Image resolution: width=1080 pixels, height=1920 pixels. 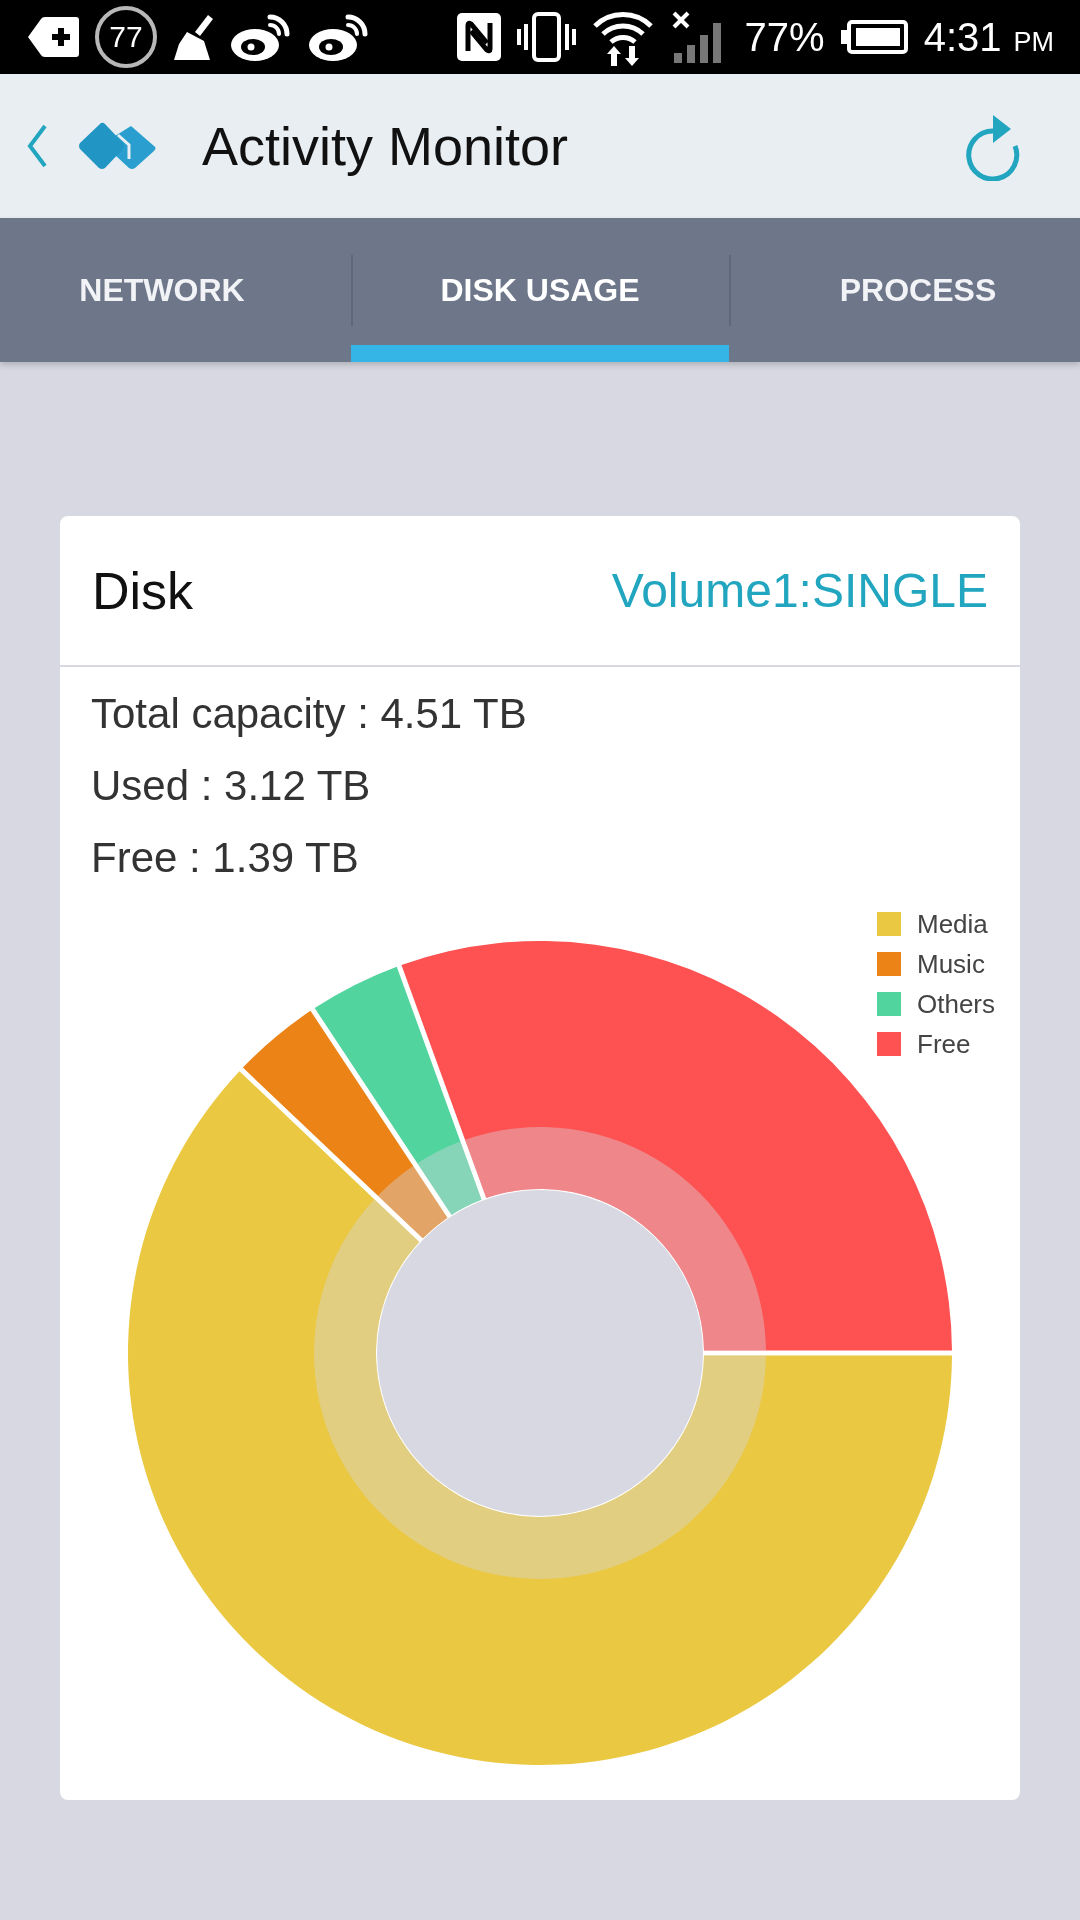 I want to click on legend-label: Others, so click(x=956, y=1004).